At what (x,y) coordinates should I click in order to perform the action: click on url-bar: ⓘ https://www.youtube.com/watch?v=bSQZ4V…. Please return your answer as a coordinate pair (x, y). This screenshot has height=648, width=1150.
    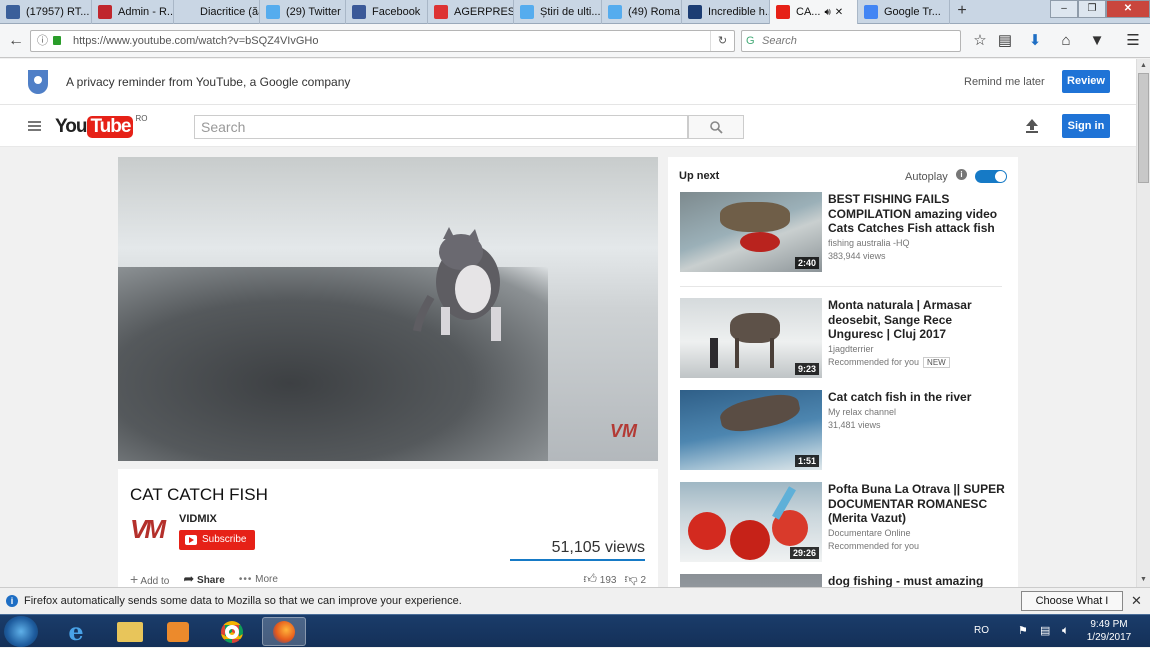
    Looking at the image, I should click on (382, 41).